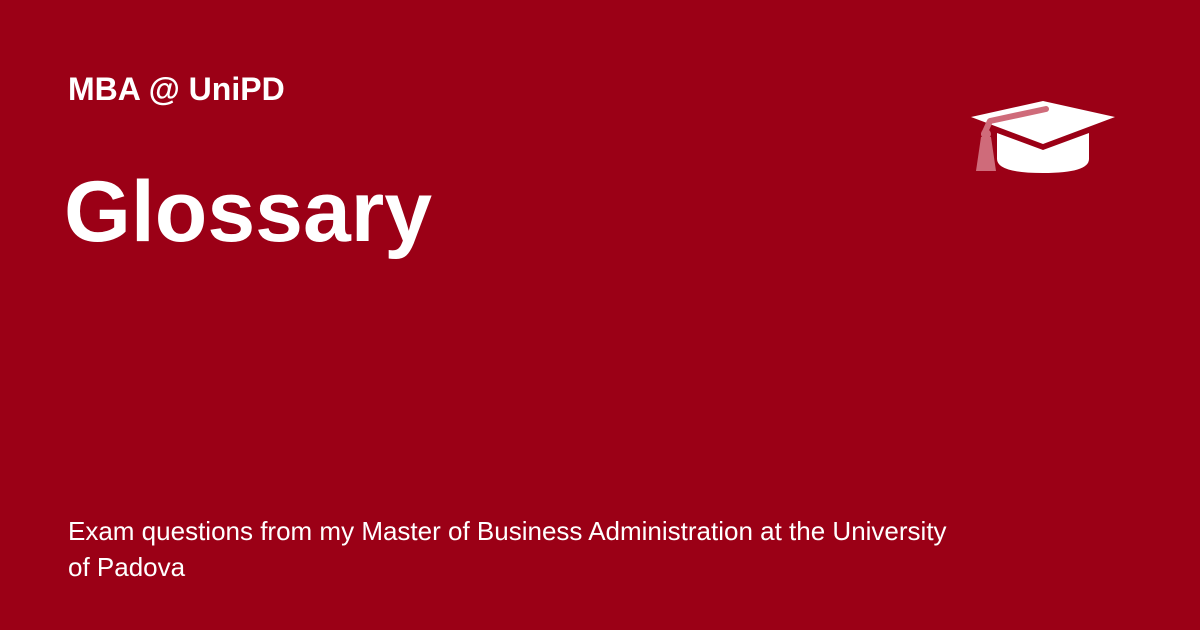 This screenshot has height=630, width=1200. I want to click on site-name: MBA @ UniPD, so click(176, 89).